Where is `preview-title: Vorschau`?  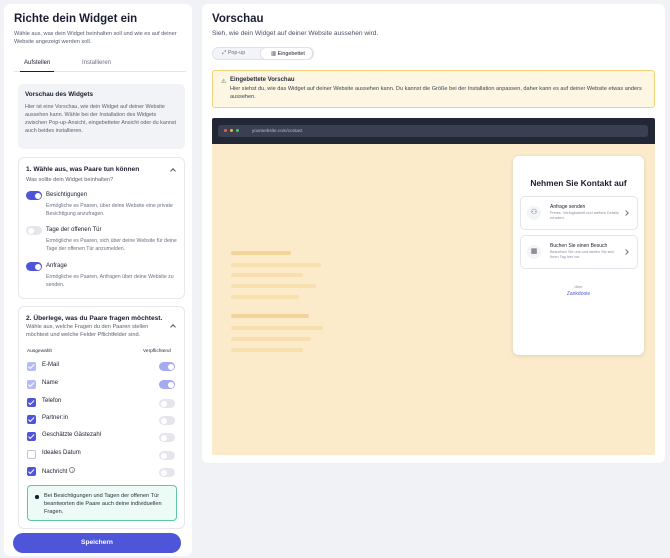
preview-title: Vorschau is located at coordinates (238, 19).